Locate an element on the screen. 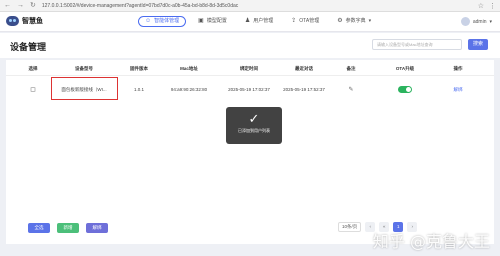  add-button: 新增 is located at coordinates (68, 228).